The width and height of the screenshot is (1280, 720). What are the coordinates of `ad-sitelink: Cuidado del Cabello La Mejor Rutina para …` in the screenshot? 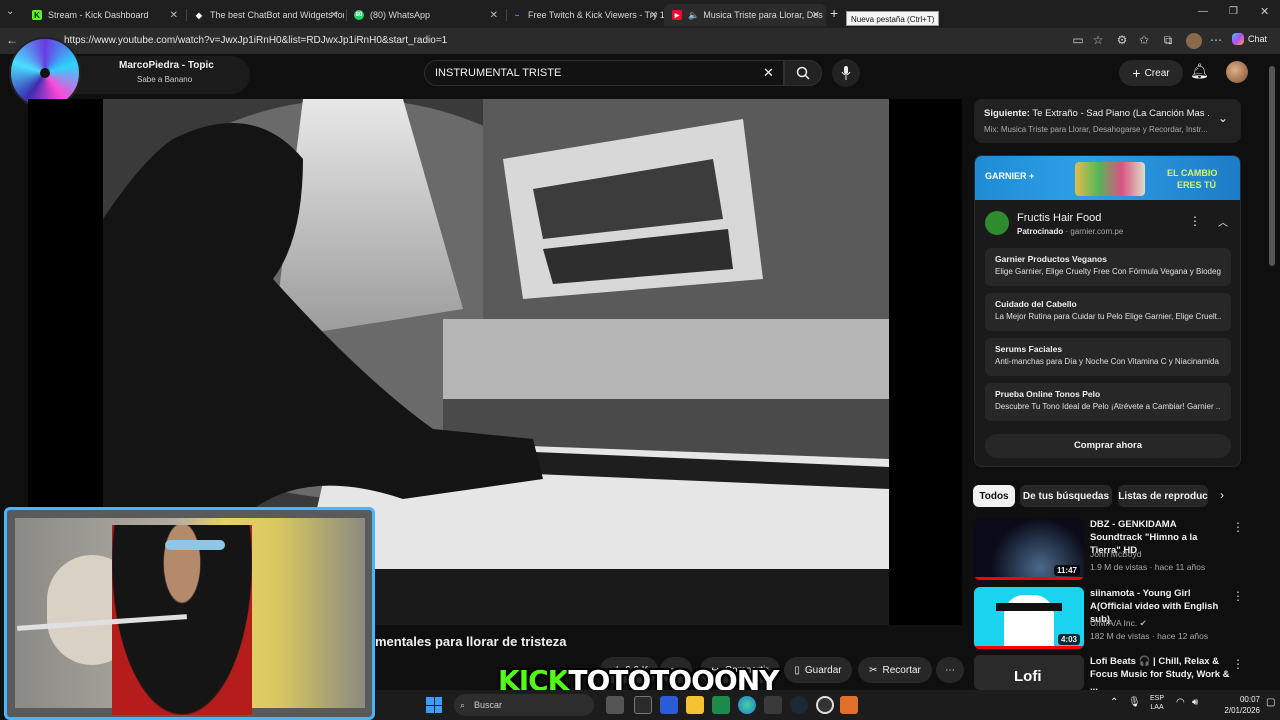 It's located at (1108, 312).